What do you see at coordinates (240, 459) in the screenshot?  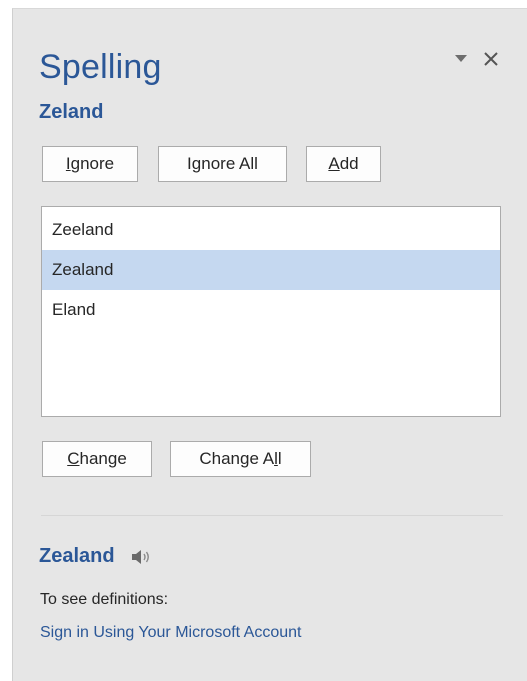 I see `change-all-button: Change All` at bounding box center [240, 459].